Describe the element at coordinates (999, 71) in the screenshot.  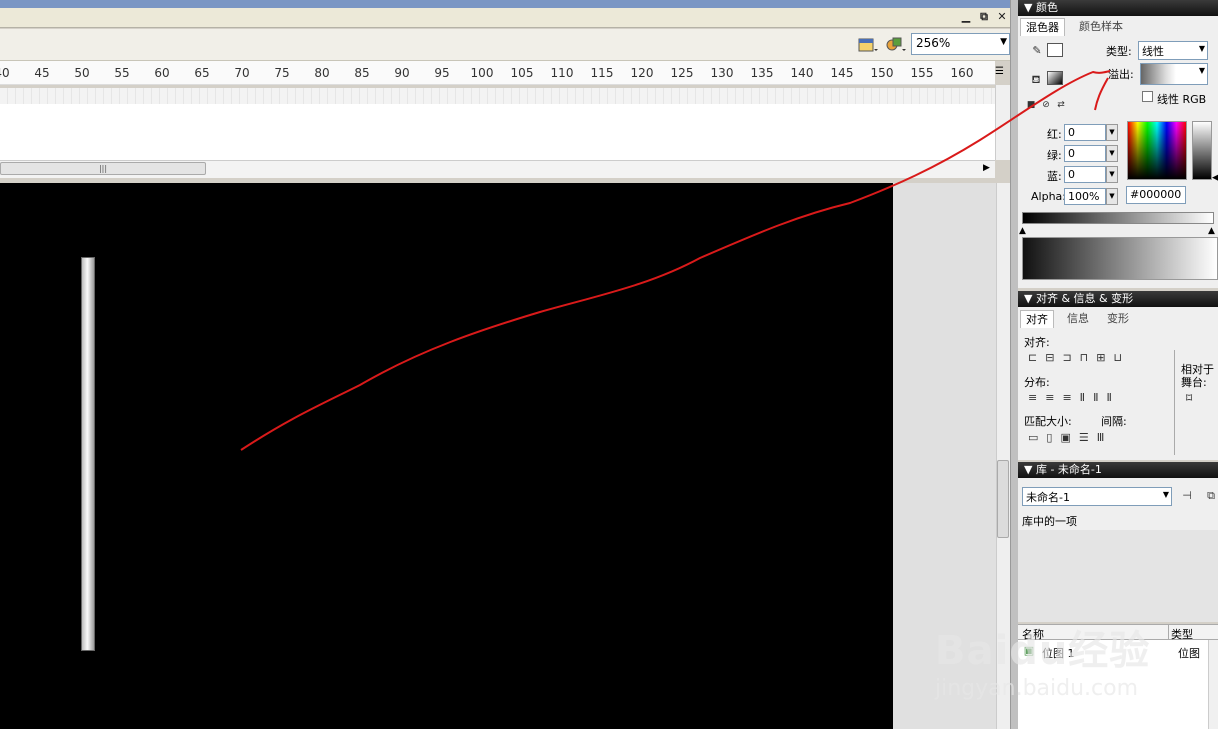
I see `timeline-menu-icon: ☰` at that location.